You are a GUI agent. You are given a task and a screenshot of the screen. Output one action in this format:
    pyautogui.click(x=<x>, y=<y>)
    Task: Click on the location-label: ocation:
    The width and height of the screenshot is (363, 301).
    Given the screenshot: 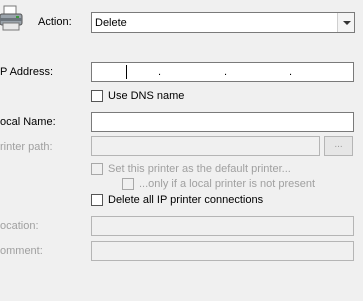 What is the action you would take?
    pyautogui.click(x=19, y=226)
    